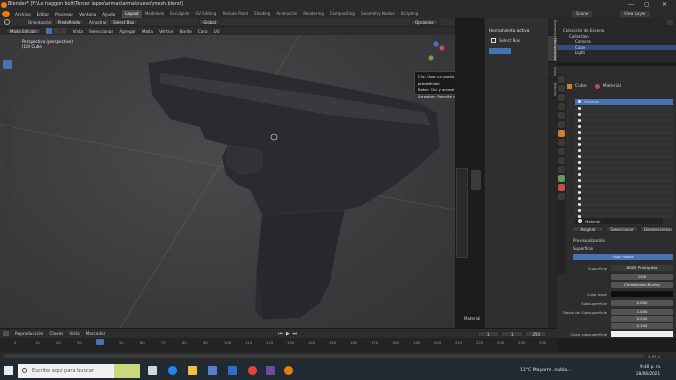 The height and width of the screenshot is (380, 676). I want to click on outliner-row-light: Light, so click(616, 53).